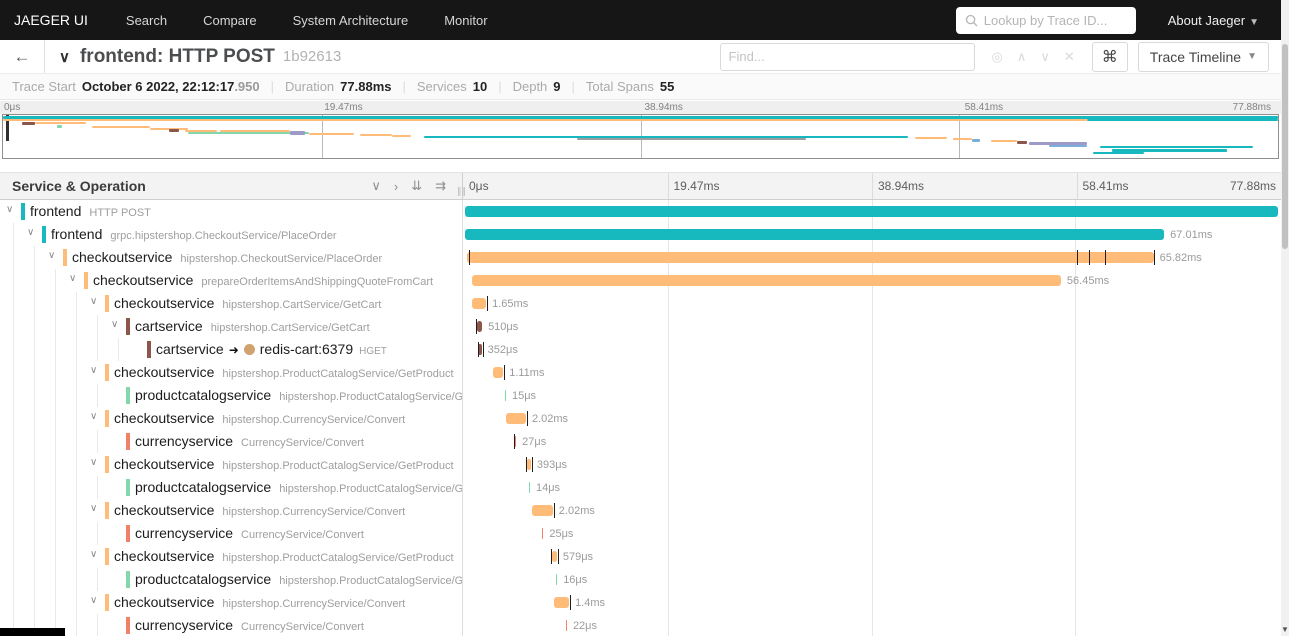 The image size is (1289, 636). I want to click on about-jaeger-menu: About Jaeger ▼, so click(1213, 20).